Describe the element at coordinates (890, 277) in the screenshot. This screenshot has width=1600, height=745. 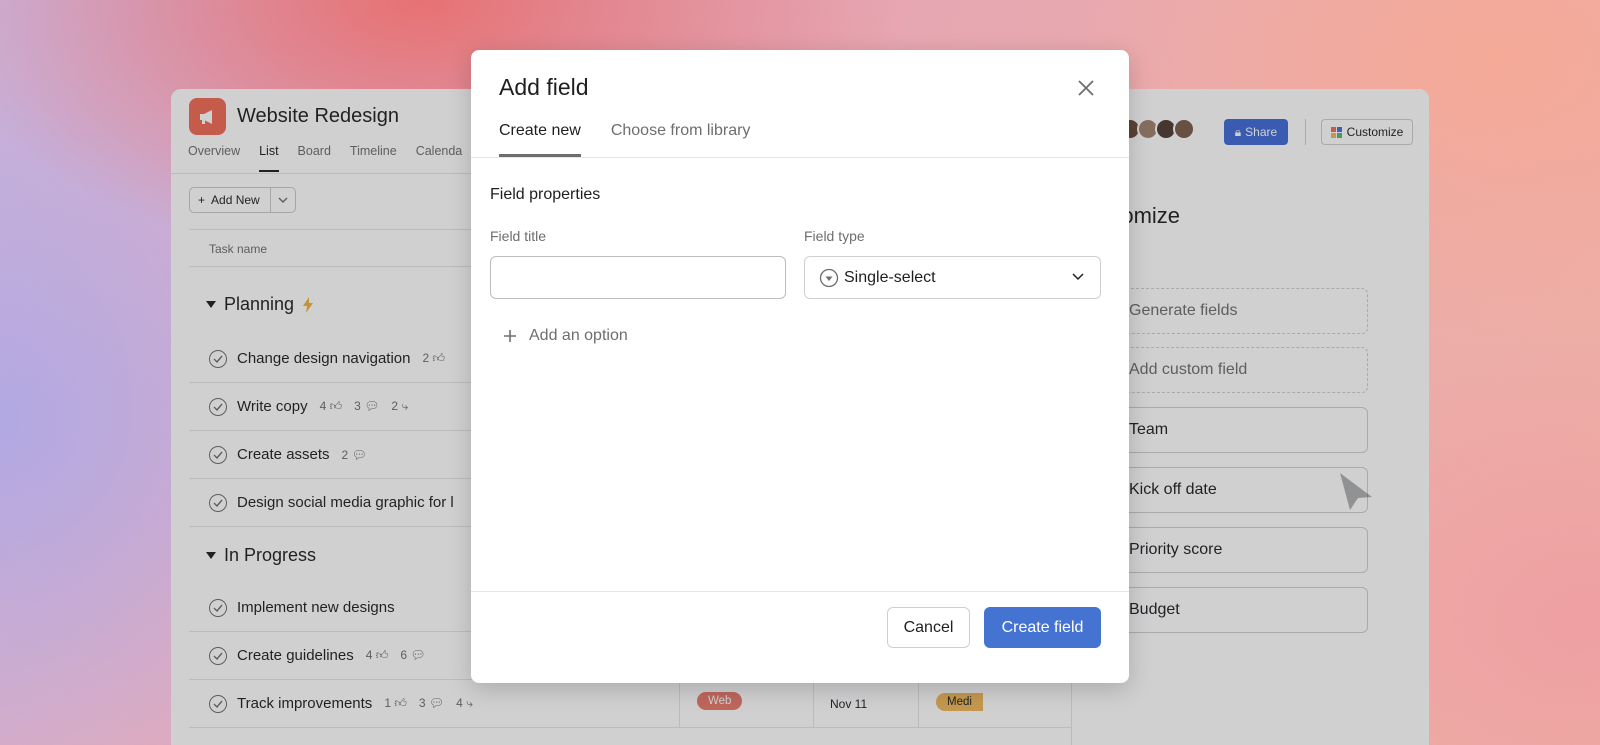
I see `field-type-value: Single-select` at that location.